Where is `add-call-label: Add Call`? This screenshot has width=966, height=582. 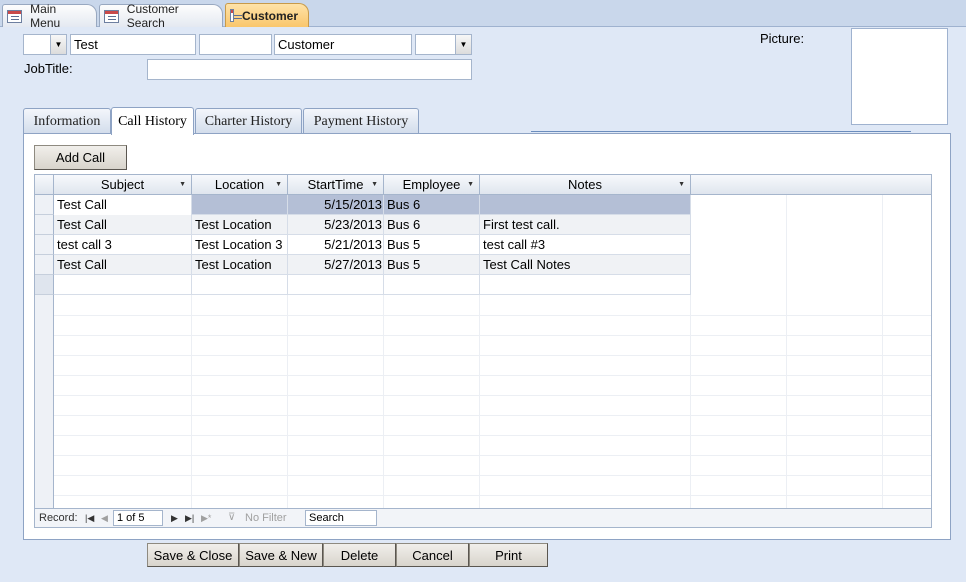 add-call-label: Add Call is located at coordinates (80, 157).